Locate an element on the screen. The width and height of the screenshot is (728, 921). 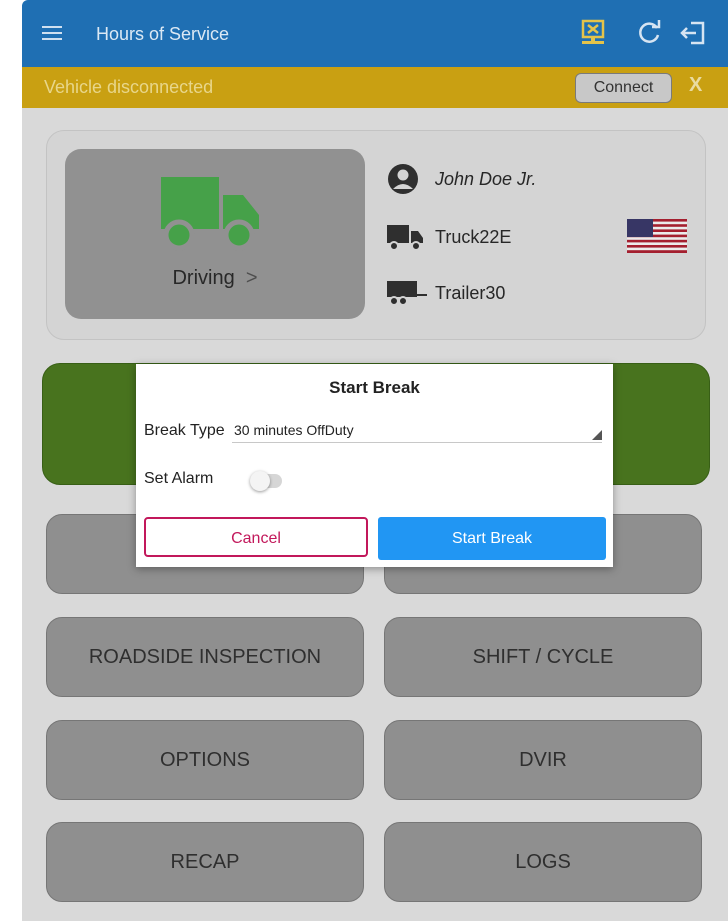
break-type-value: 30 minutes OffDuty is located at coordinates (294, 430).